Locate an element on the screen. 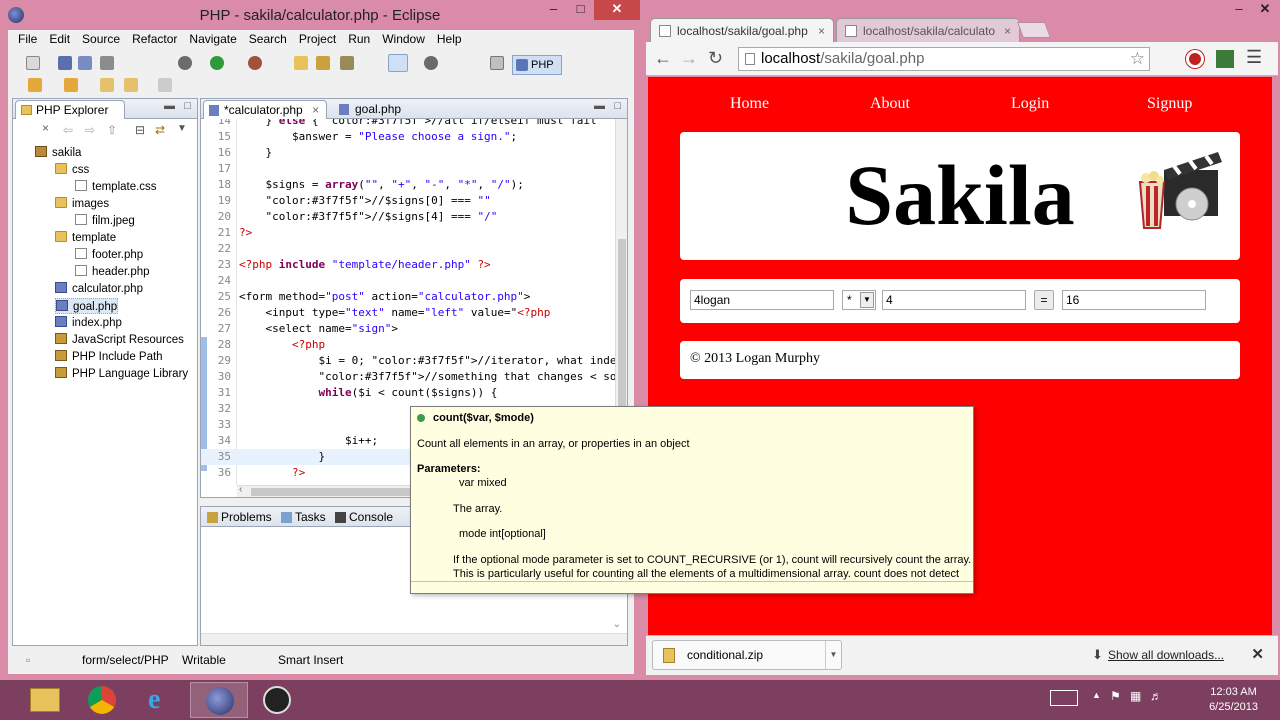 The image size is (1280, 720). code-line: 15 $answer = "Please choose a sign."; is located at coordinates (408, 137).